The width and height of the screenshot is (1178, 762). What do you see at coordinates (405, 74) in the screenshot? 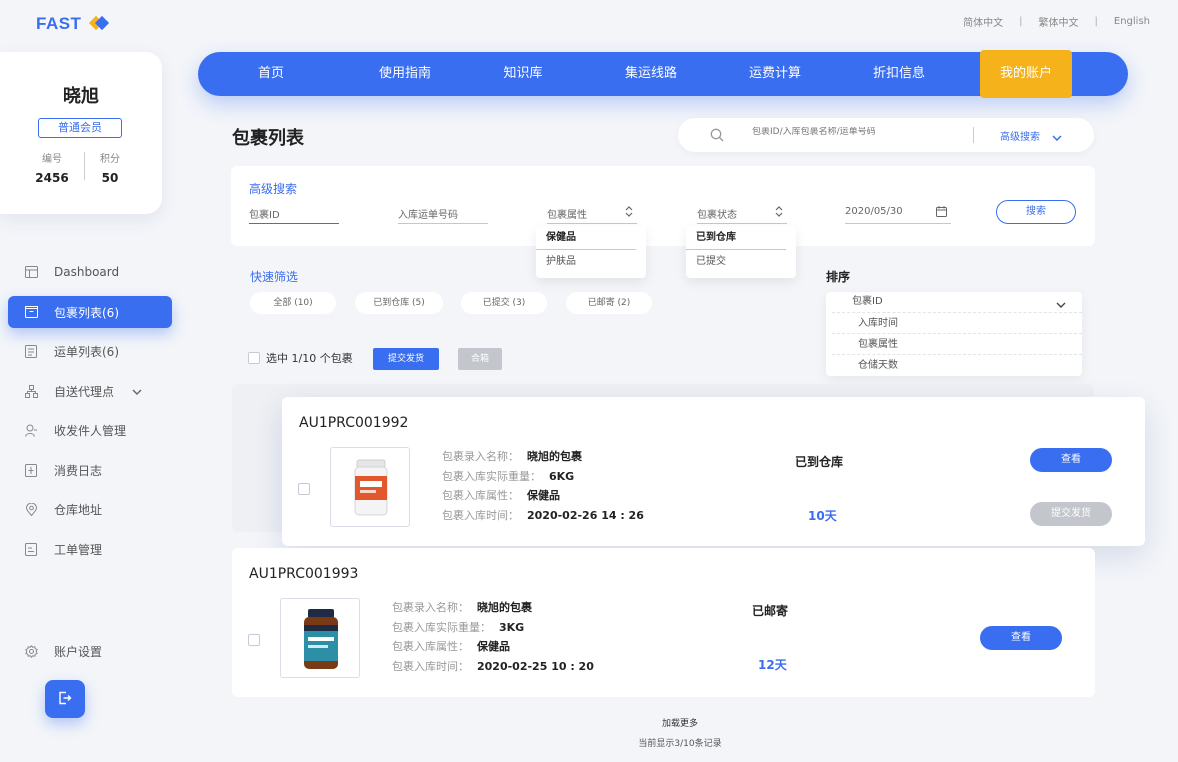
I see `nav-guide: 使用指南` at bounding box center [405, 74].